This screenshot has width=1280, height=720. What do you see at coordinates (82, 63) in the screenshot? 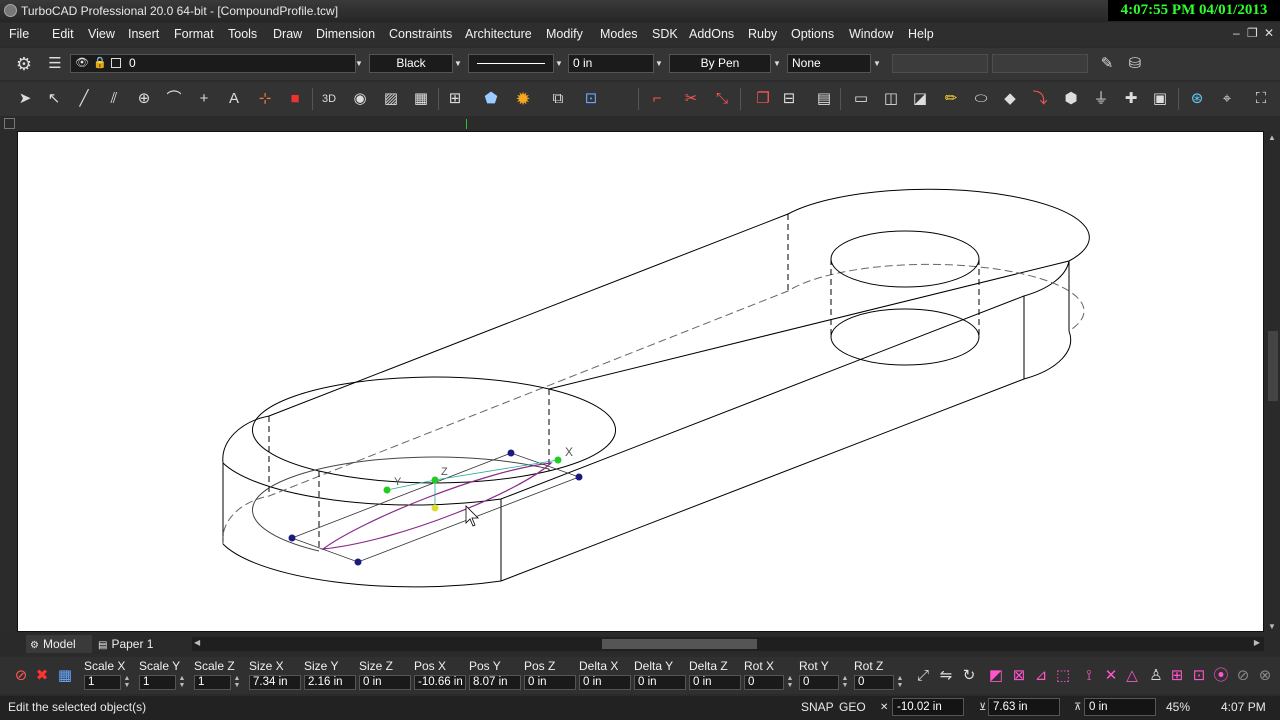
I see `layer-visibility-icon: 👁` at bounding box center [82, 63].